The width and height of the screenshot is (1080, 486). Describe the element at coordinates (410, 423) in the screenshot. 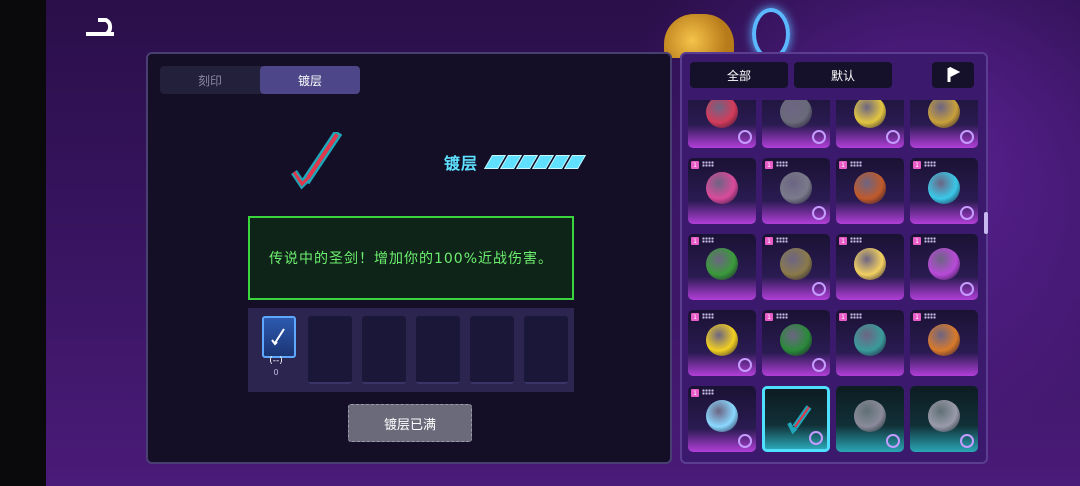

I see `coating-full-button: 镀层已满` at that location.